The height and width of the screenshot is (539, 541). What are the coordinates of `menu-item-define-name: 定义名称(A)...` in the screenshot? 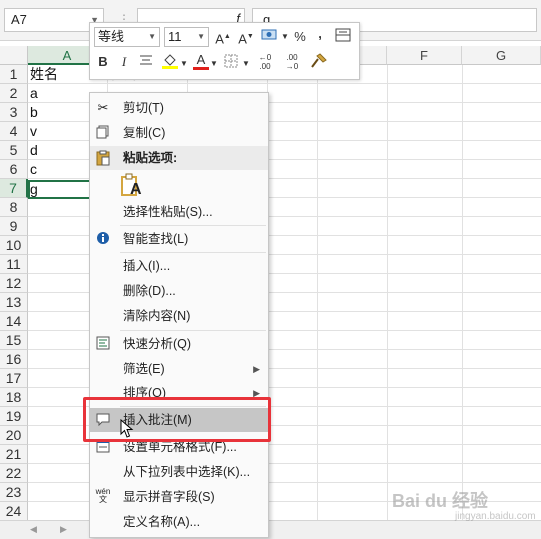 It's located at (179, 522).